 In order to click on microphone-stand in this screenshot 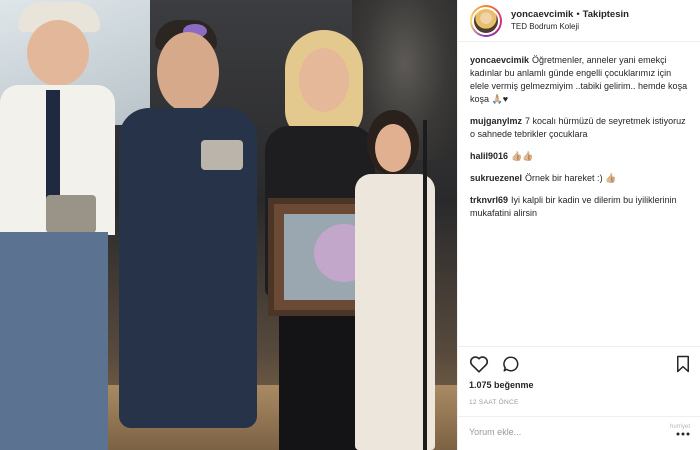, I will do `click(425, 285)`.